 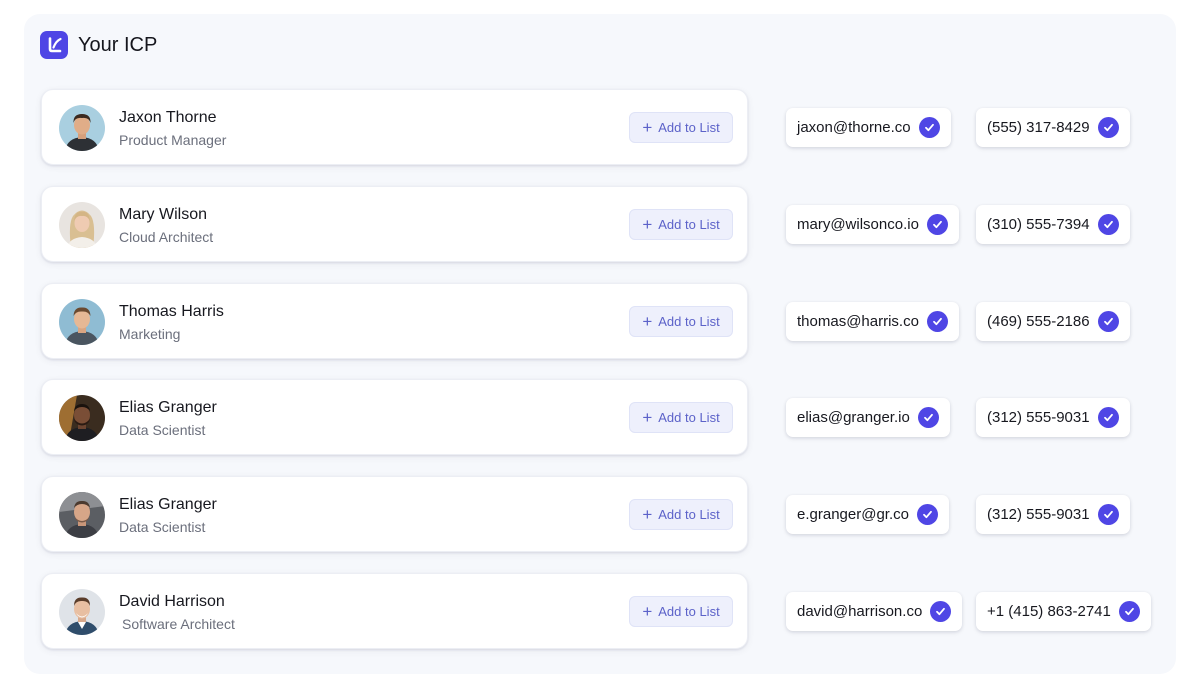 I want to click on phone-text: (469) 555-2186, so click(x=1038, y=321).